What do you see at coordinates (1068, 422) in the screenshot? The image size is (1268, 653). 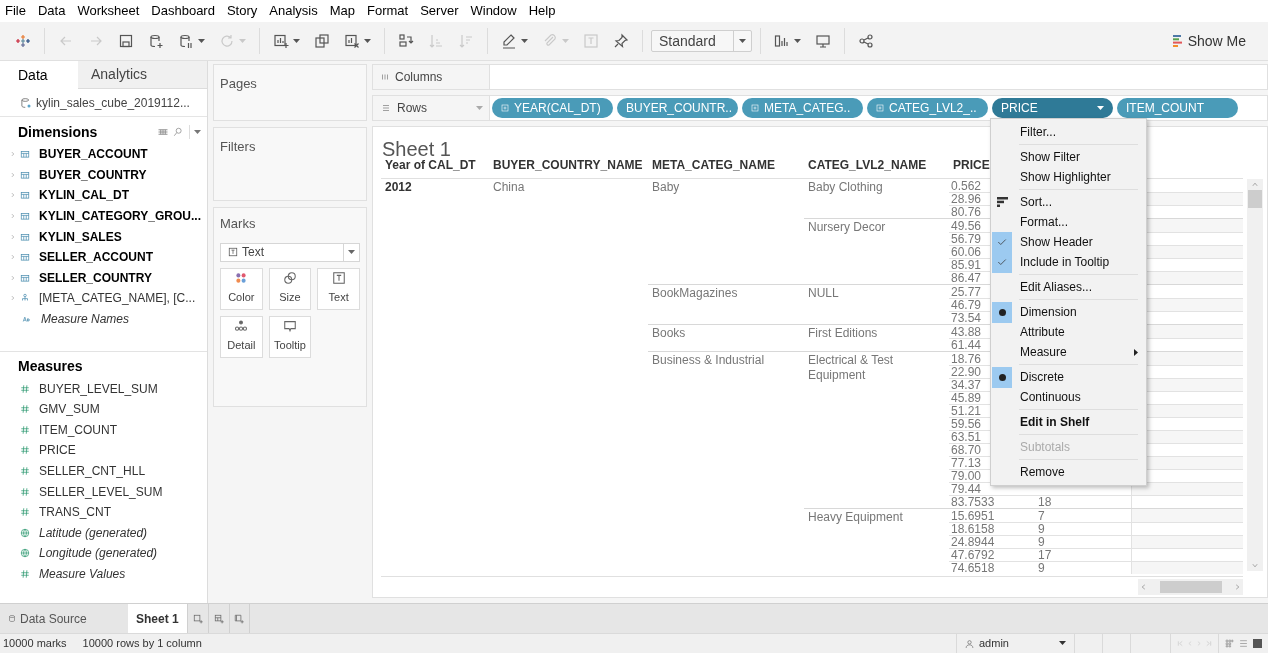 I see `menu-item: Edit in Shelf` at bounding box center [1068, 422].